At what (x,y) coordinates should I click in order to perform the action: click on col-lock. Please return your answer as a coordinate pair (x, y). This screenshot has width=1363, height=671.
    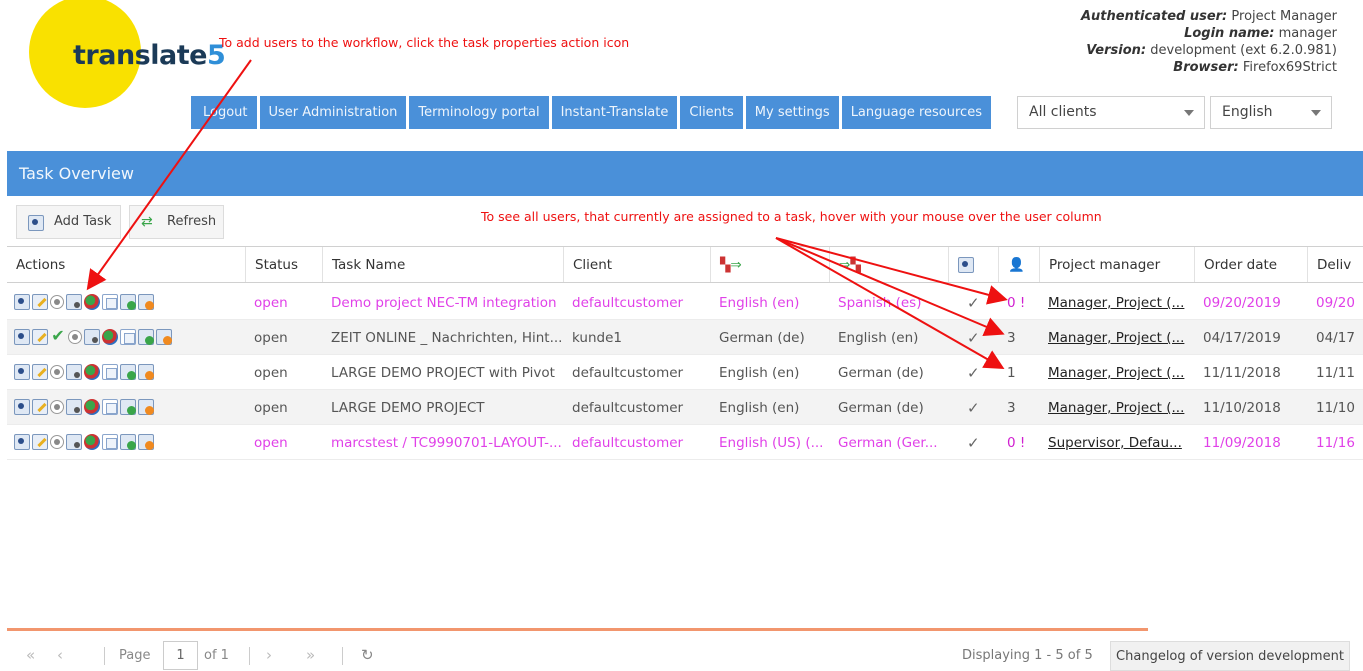
    Looking at the image, I should click on (973, 264).